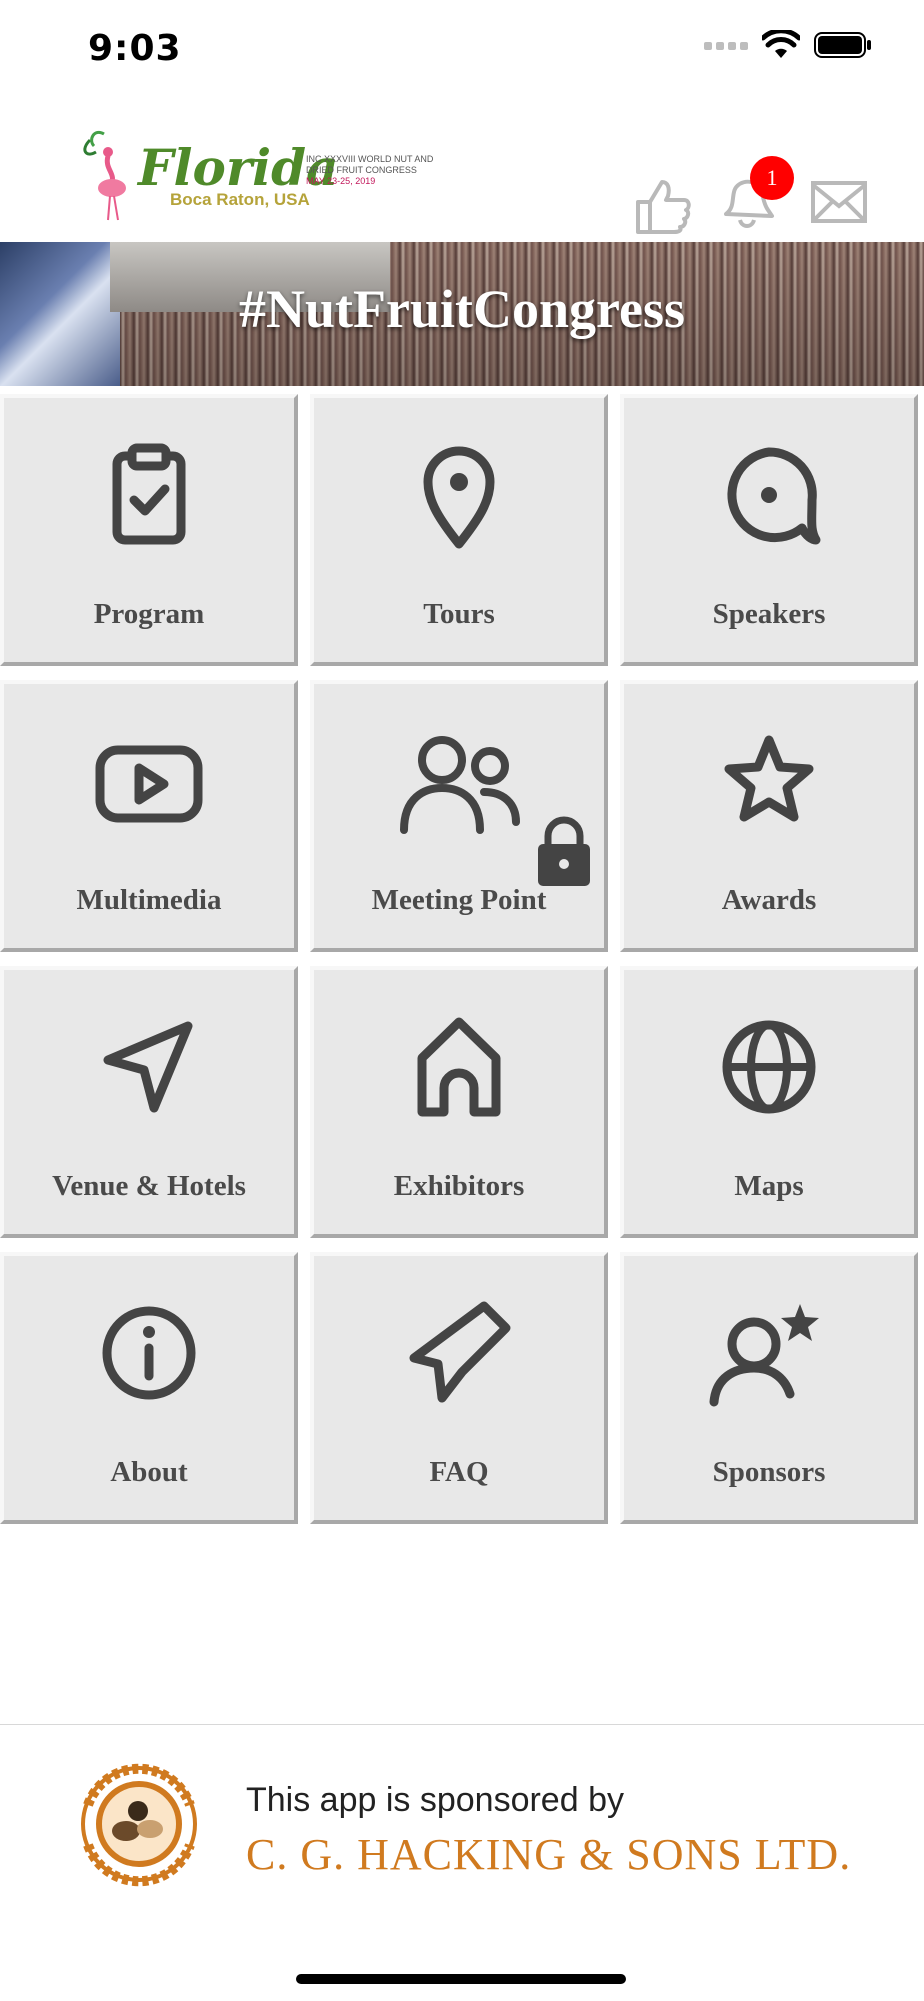  I want to click on tile-label: Multimedia, so click(149, 900).